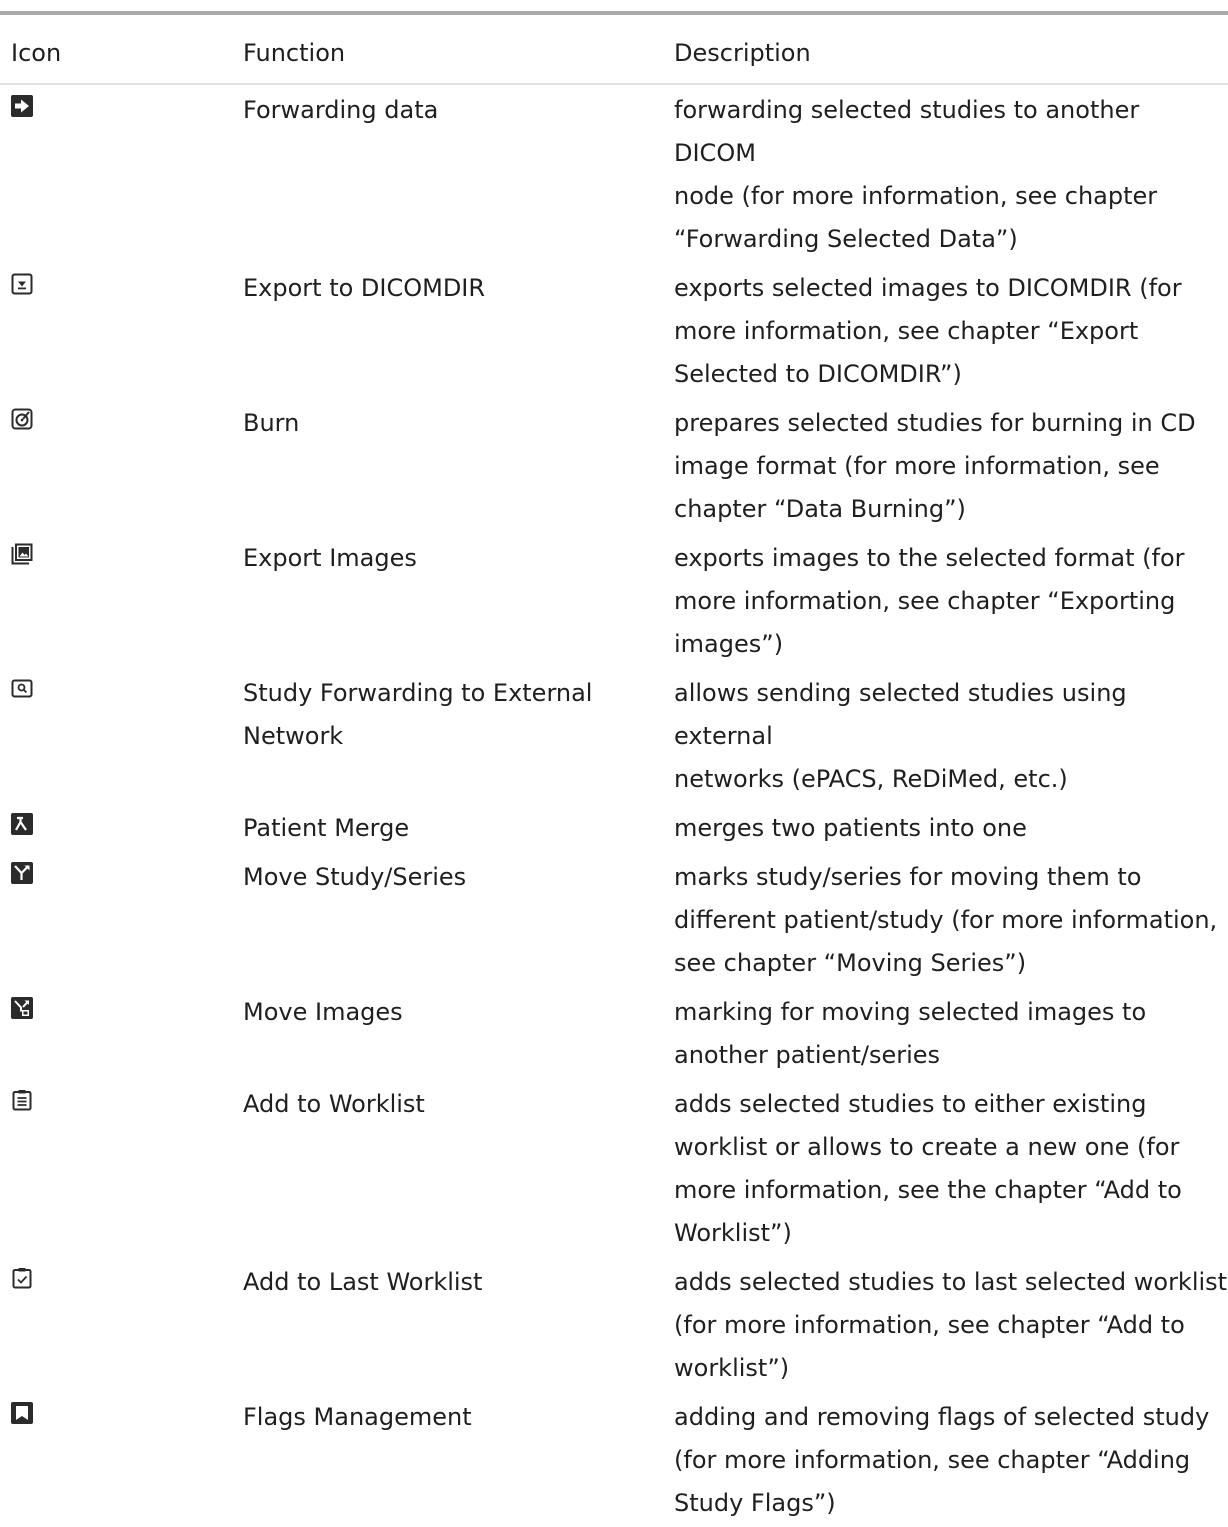  I want to click on top-rule, so click(614, 13).